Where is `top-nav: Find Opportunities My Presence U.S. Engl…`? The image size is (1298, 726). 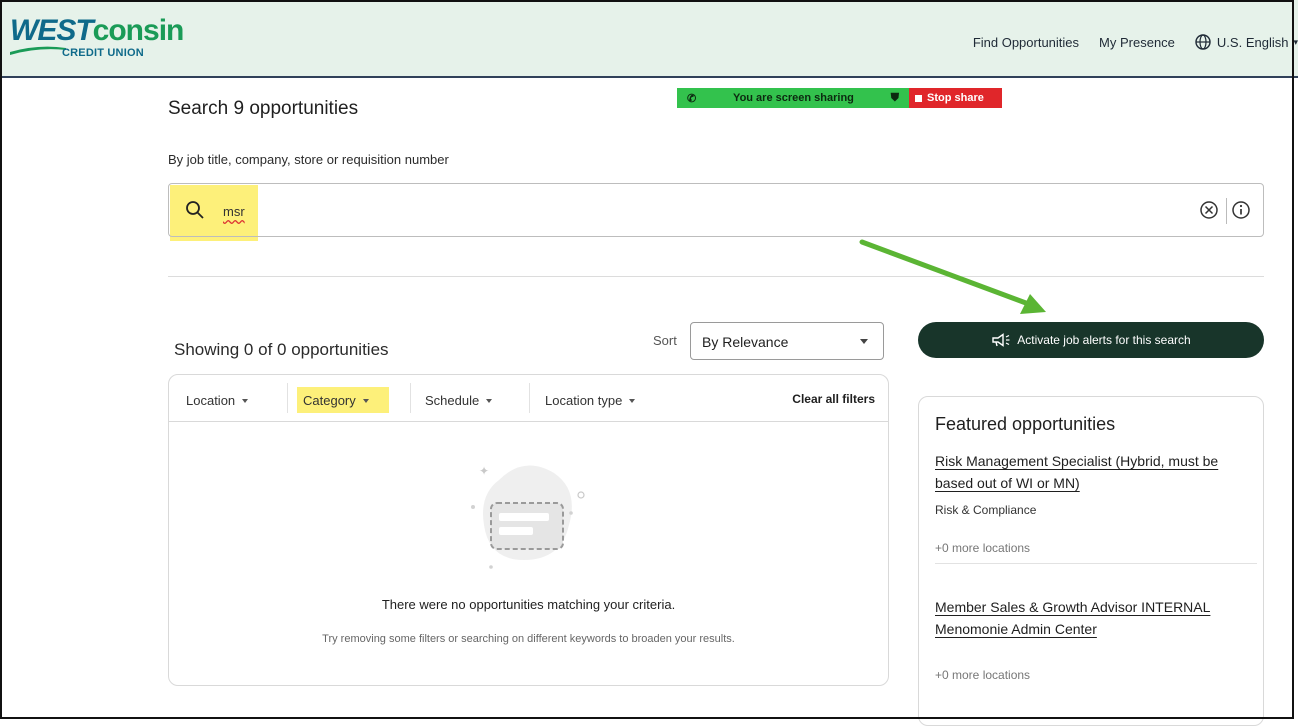
top-nav: Find Opportunities My Presence U.S. Engl… is located at coordinates (1135, 42).